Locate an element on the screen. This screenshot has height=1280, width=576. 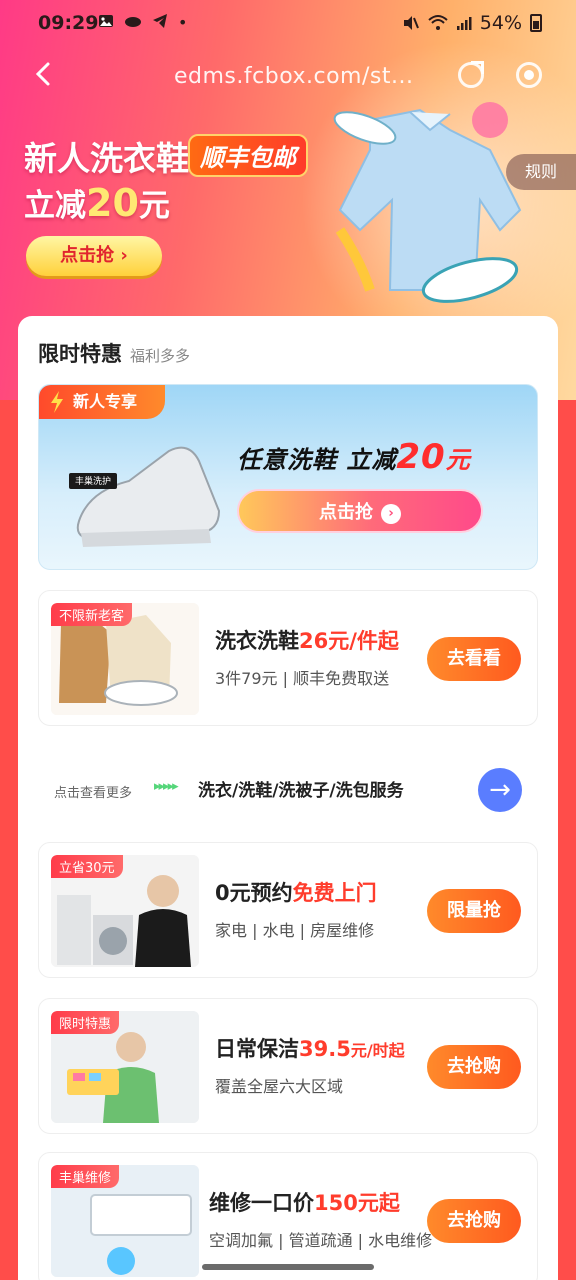
service-badge: 限时特惠 is located at coordinates (85, 1022).